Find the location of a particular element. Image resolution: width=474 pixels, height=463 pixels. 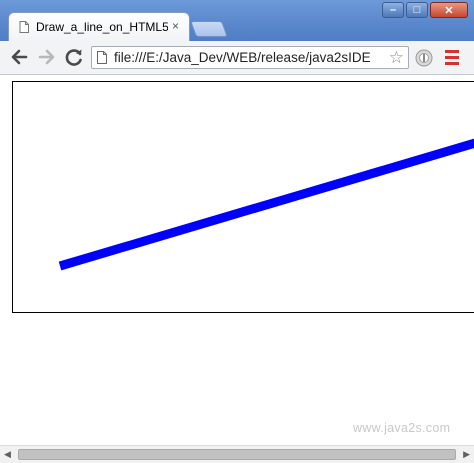

new-tab-button is located at coordinates (209, 29).